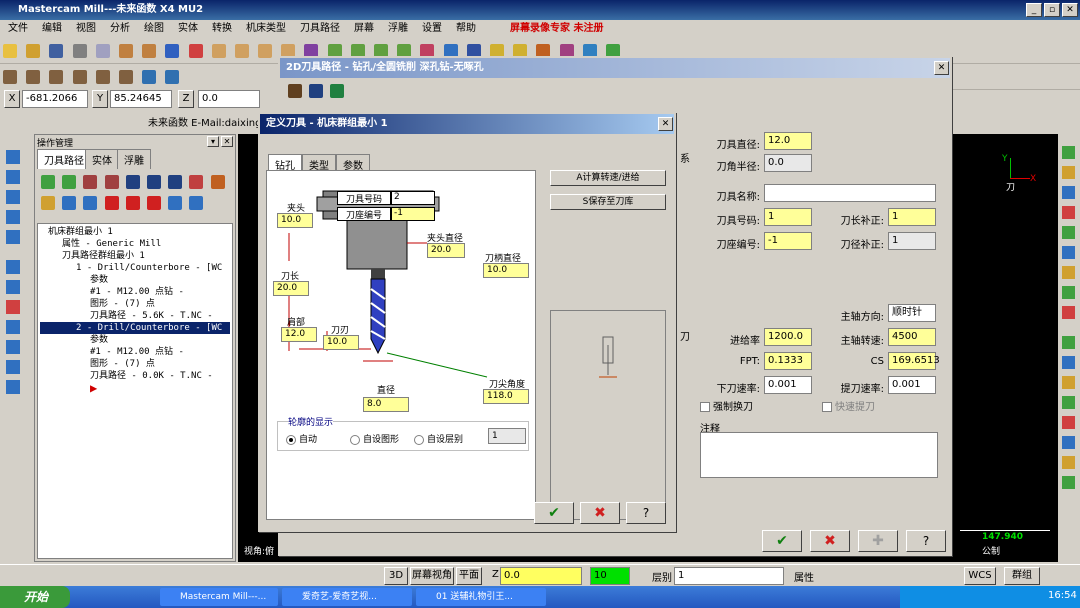 Image resolution: width=1080 pixels, height=608 pixels. Describe the element at coordinates (132, 182) in the screenshot. I see `backplot-icon` at that location.